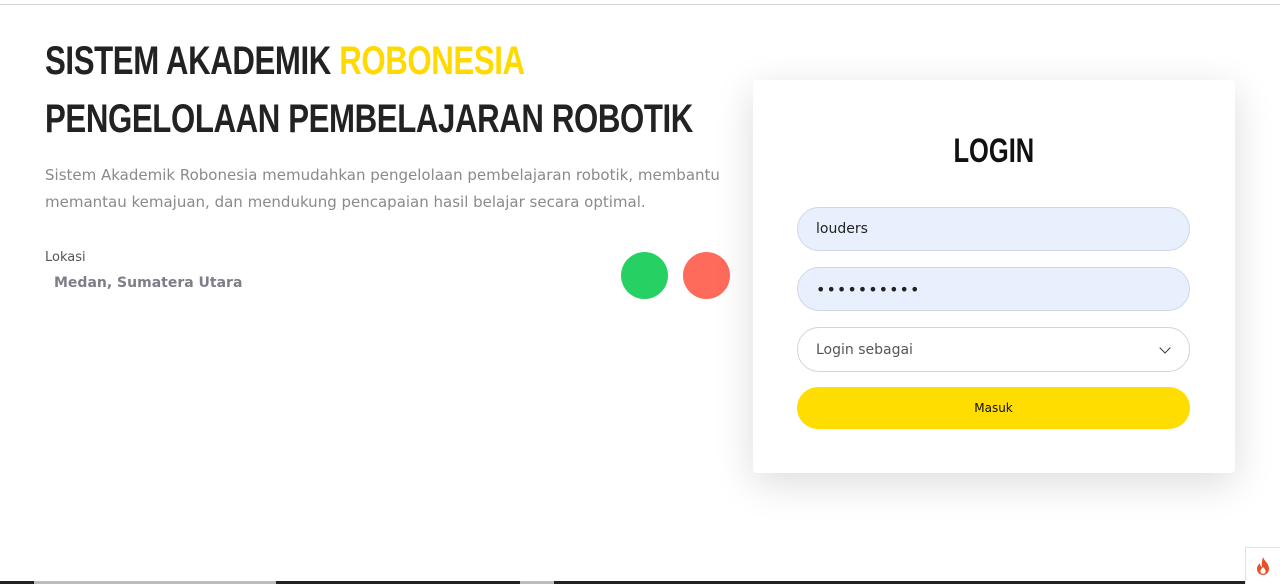 The image size is (1280, 584). I want to click on page-title: SISTEM AKADEMIK ROBONESIA, so click(318, 61).